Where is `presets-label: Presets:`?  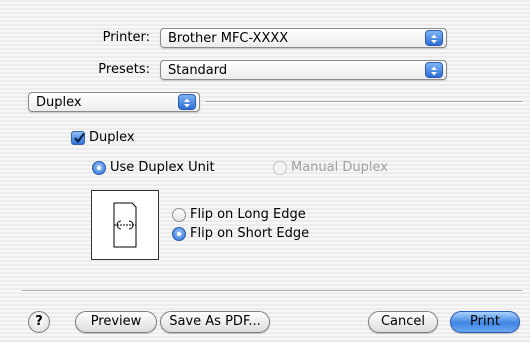 presets-label: Presets: is located at coordinates (124, 69).